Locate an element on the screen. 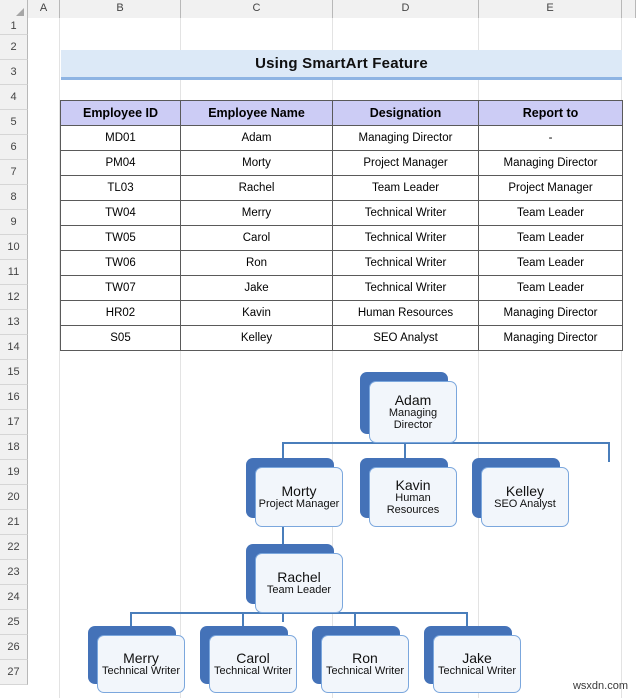  table-cell: Merry is located at coordinates (256, 213).